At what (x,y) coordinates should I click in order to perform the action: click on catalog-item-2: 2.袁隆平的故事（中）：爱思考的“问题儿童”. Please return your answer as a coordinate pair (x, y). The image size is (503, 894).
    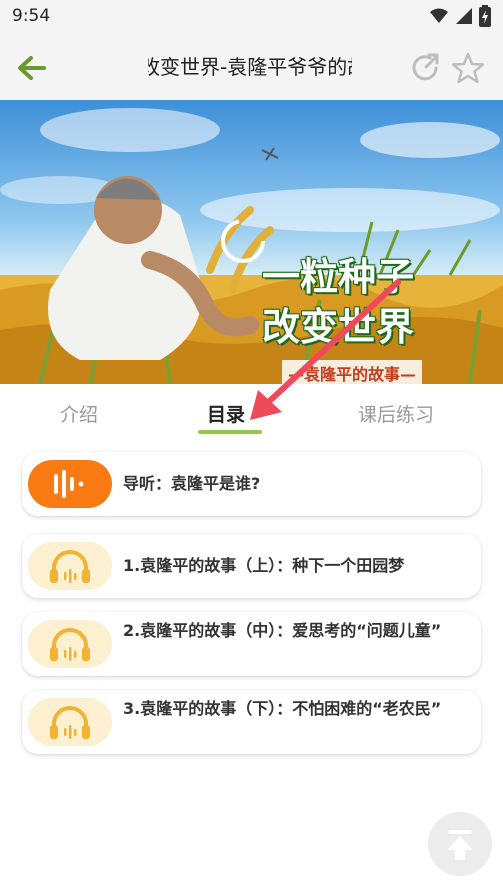
    Looking at the image, I should click on (251, 644).